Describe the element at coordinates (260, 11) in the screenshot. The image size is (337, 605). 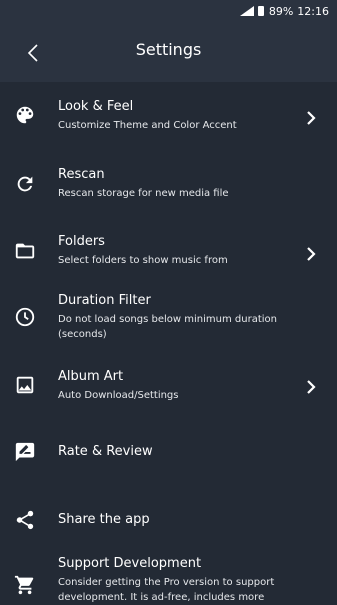
I see `battery-icon` at that location.